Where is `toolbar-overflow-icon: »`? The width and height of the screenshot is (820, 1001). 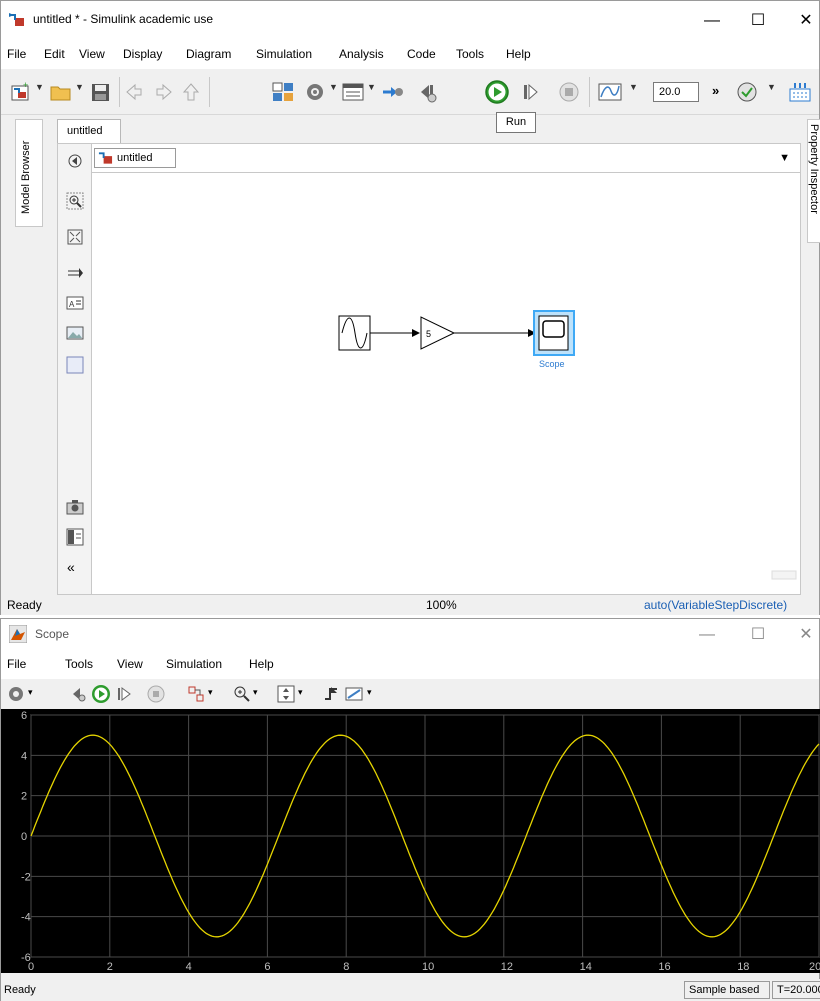
toolbar-overflow-icon: » is located at coordinates (715, 90).